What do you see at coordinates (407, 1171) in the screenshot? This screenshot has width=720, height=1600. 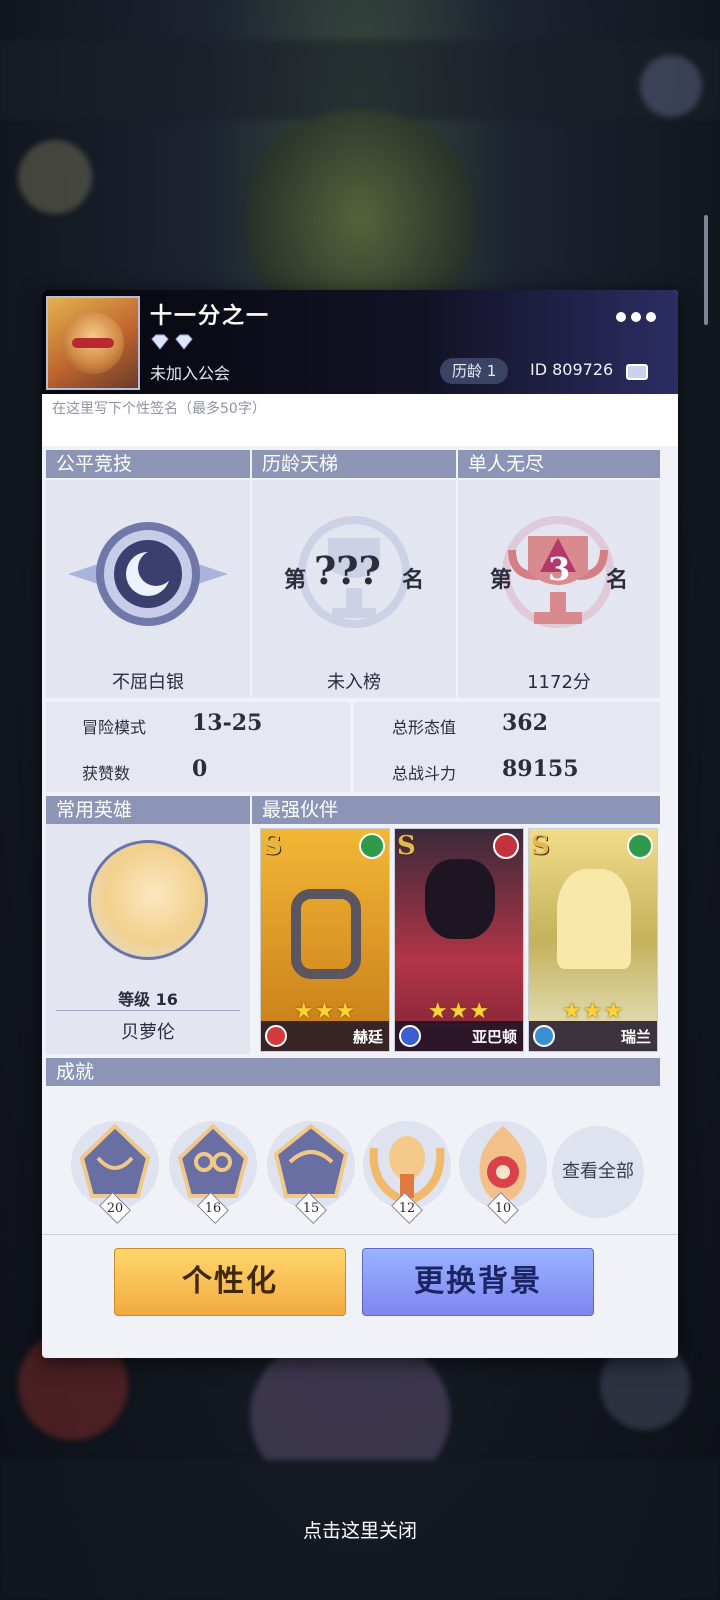 I see `achievement-badge: 12` at bounding box center [407, 1171].